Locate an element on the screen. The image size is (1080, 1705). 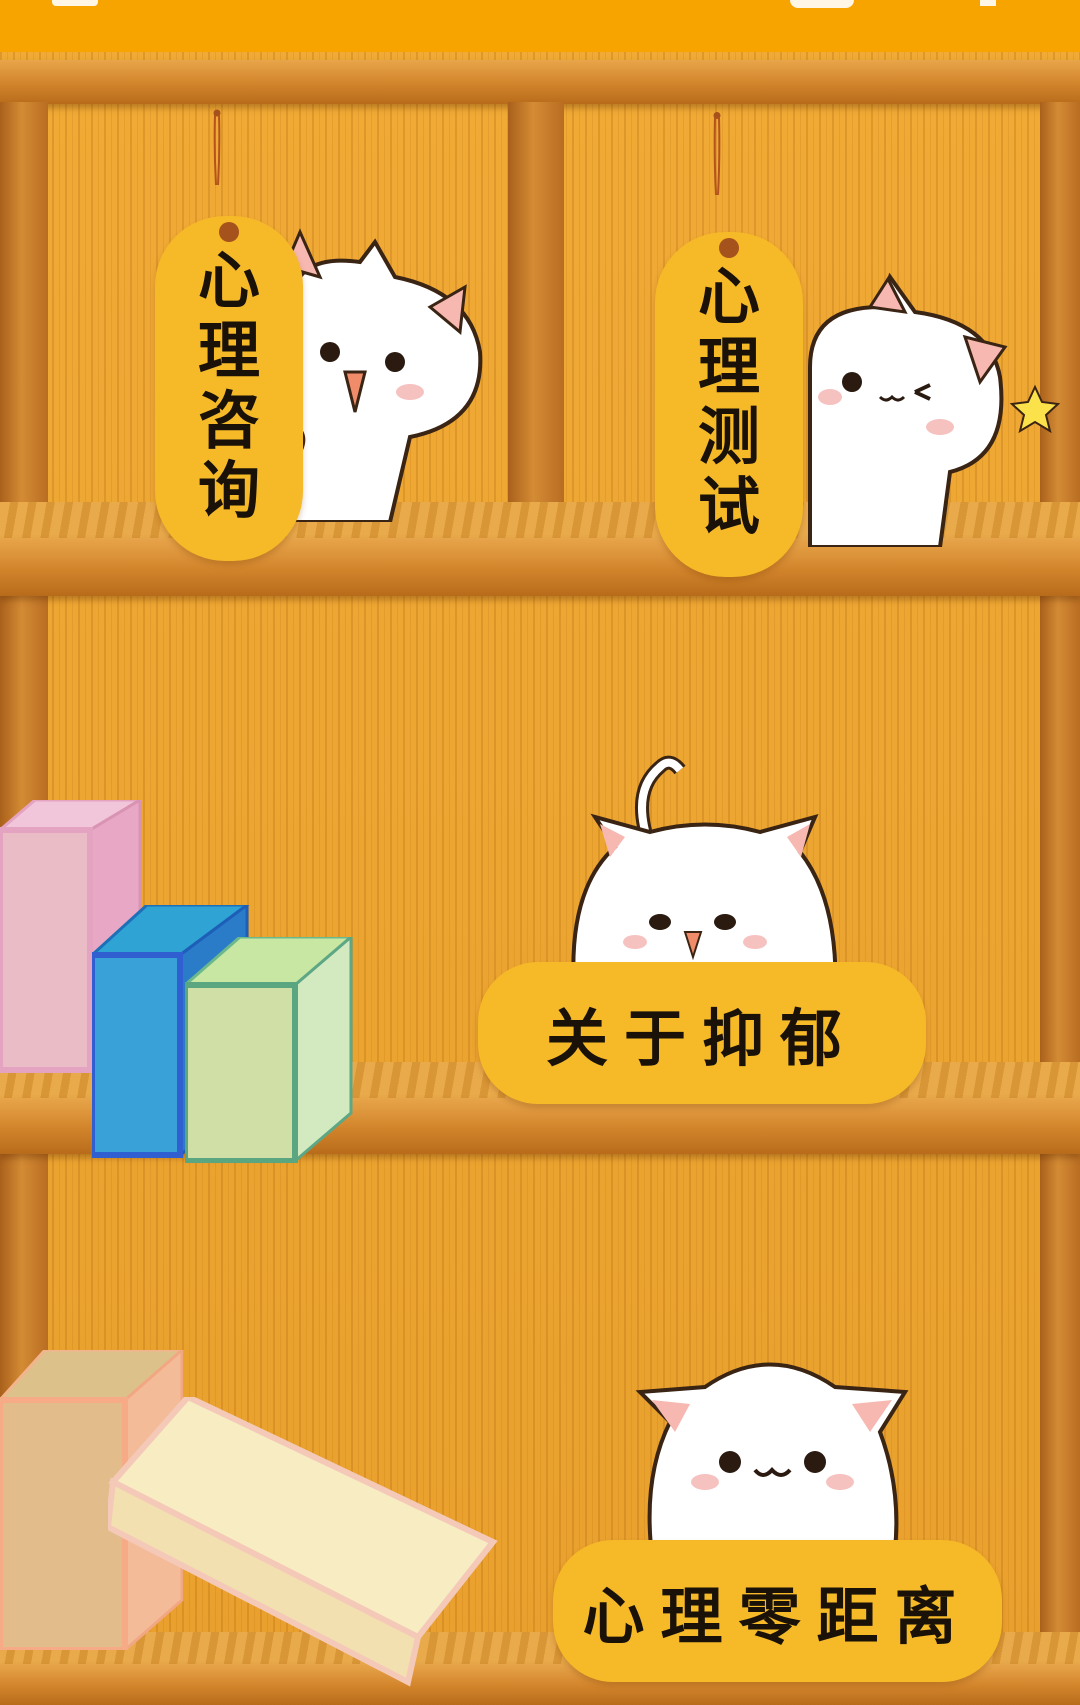
menu-counseling-button: 心理咨询 is located at coordinates (229, 388).